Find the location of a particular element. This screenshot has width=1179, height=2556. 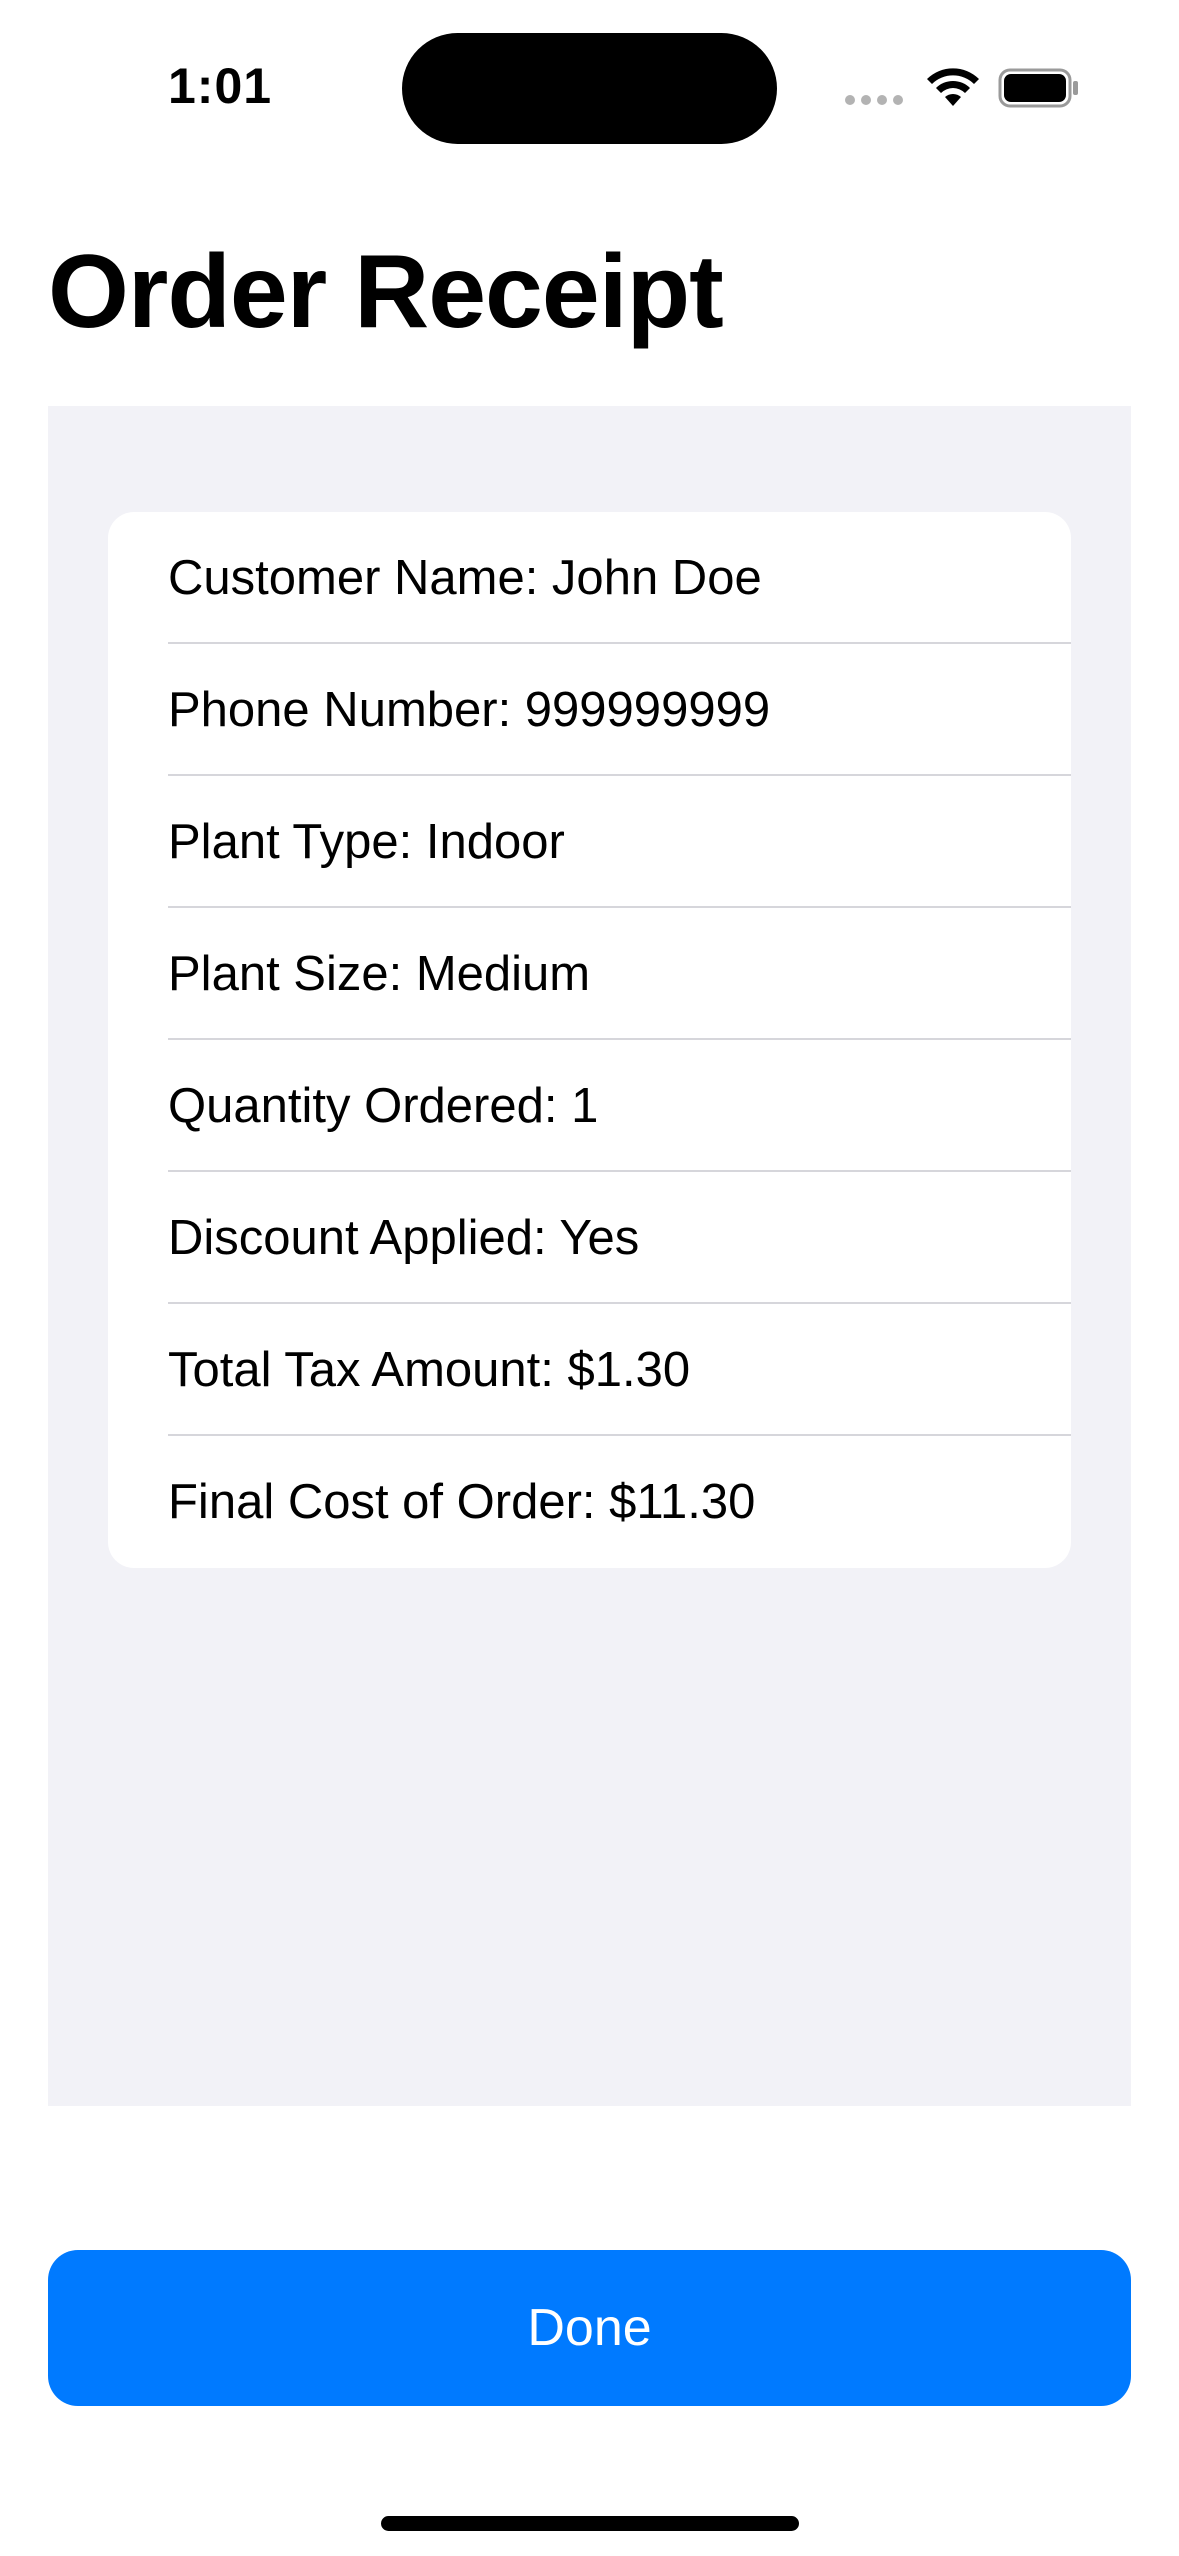

receipt-plant-type: Plant Type: Indoor is located at coordinates (366, 842).